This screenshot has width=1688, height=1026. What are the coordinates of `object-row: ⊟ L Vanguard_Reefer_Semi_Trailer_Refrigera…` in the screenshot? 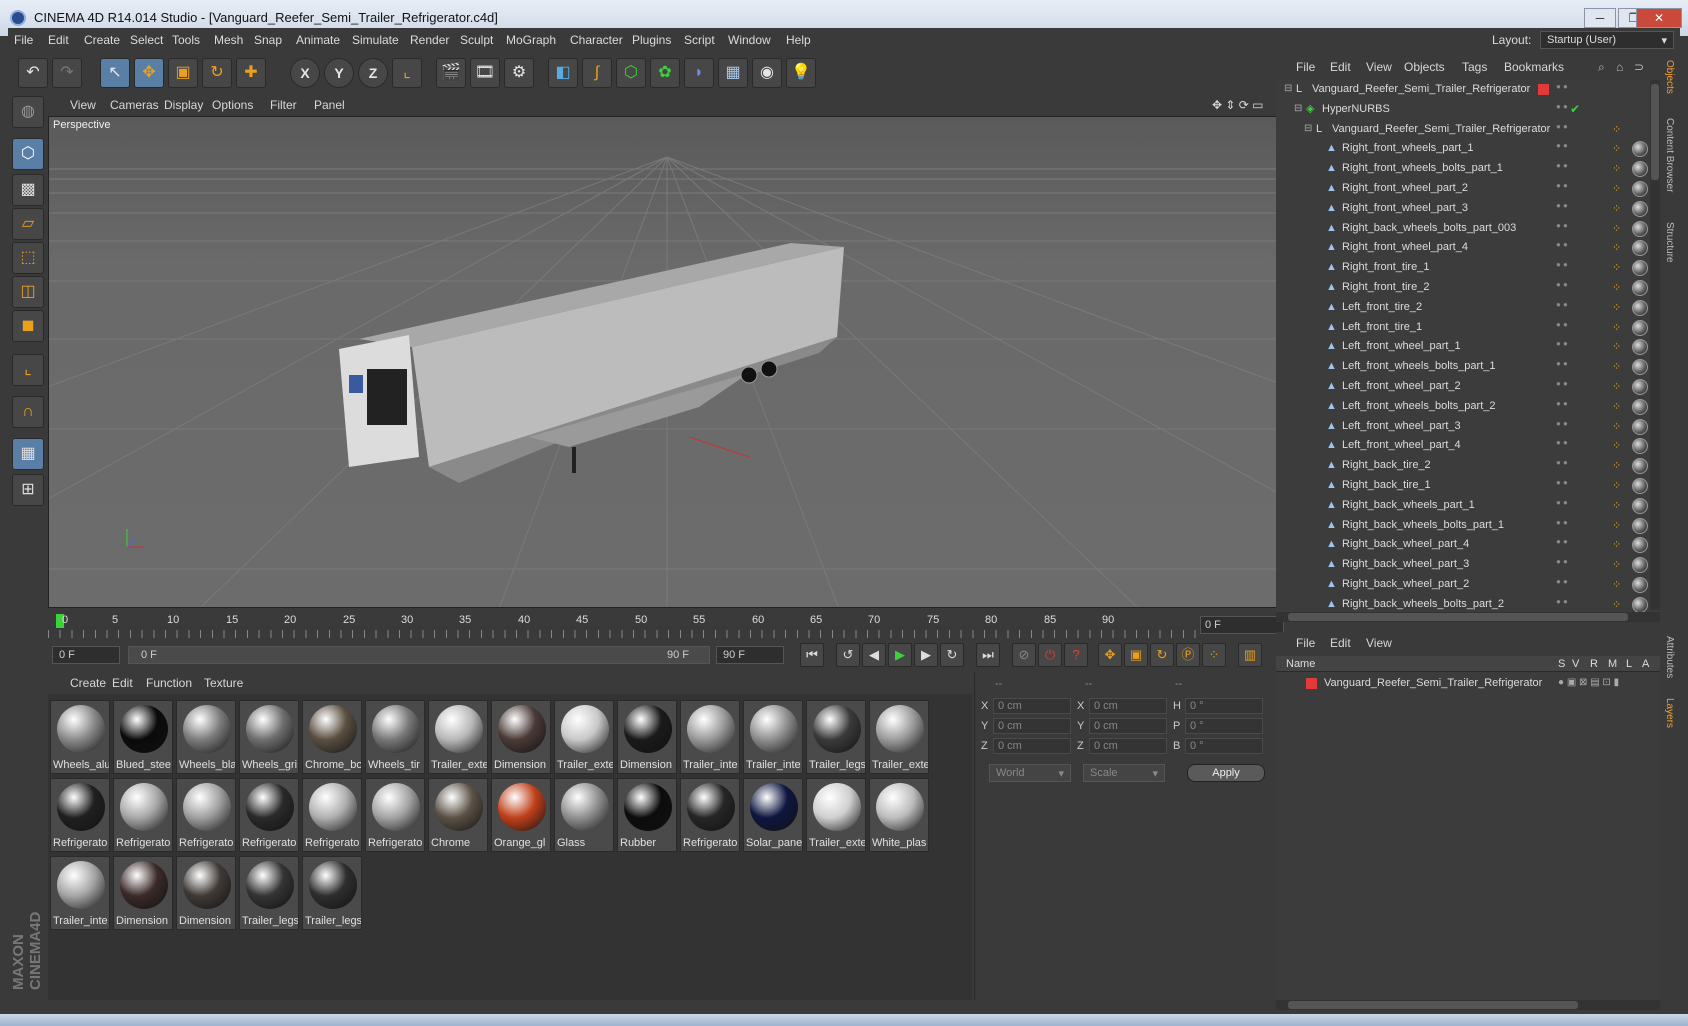 It's located at (1468, 90).